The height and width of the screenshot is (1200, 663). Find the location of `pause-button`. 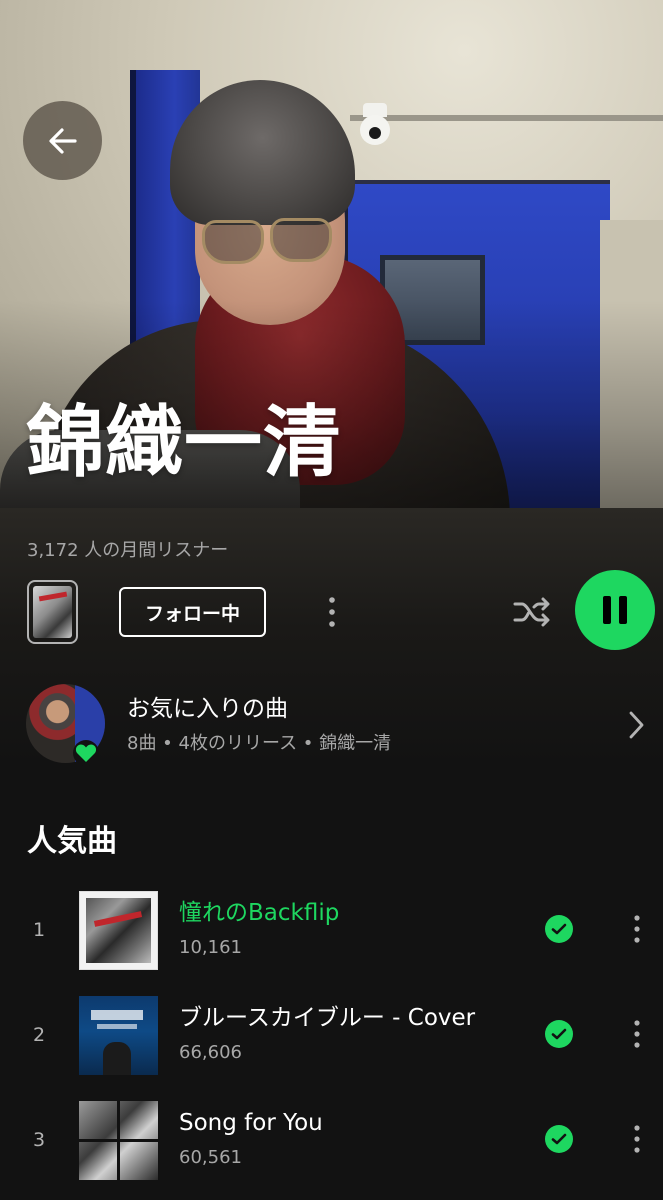

pause-button is located at coordinates (615, 610).